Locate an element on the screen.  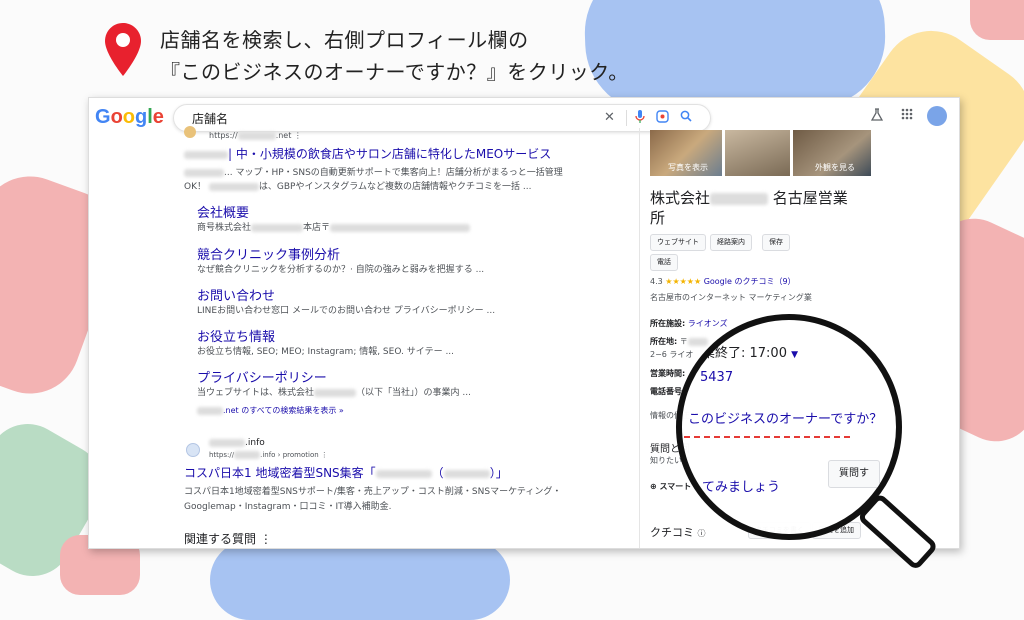
map-pin-icon is located at coordinates (123, 49).